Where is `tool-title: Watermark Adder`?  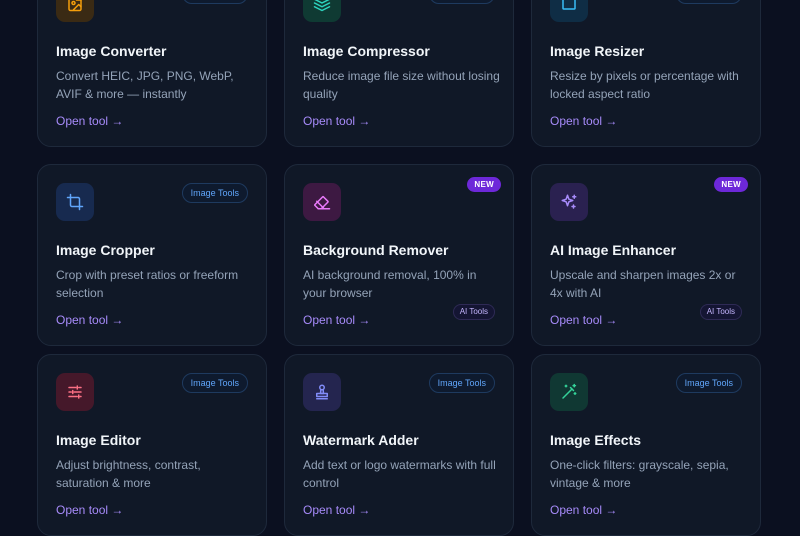 tool-title: Watermark Adder is located at coordinates (361, 440).